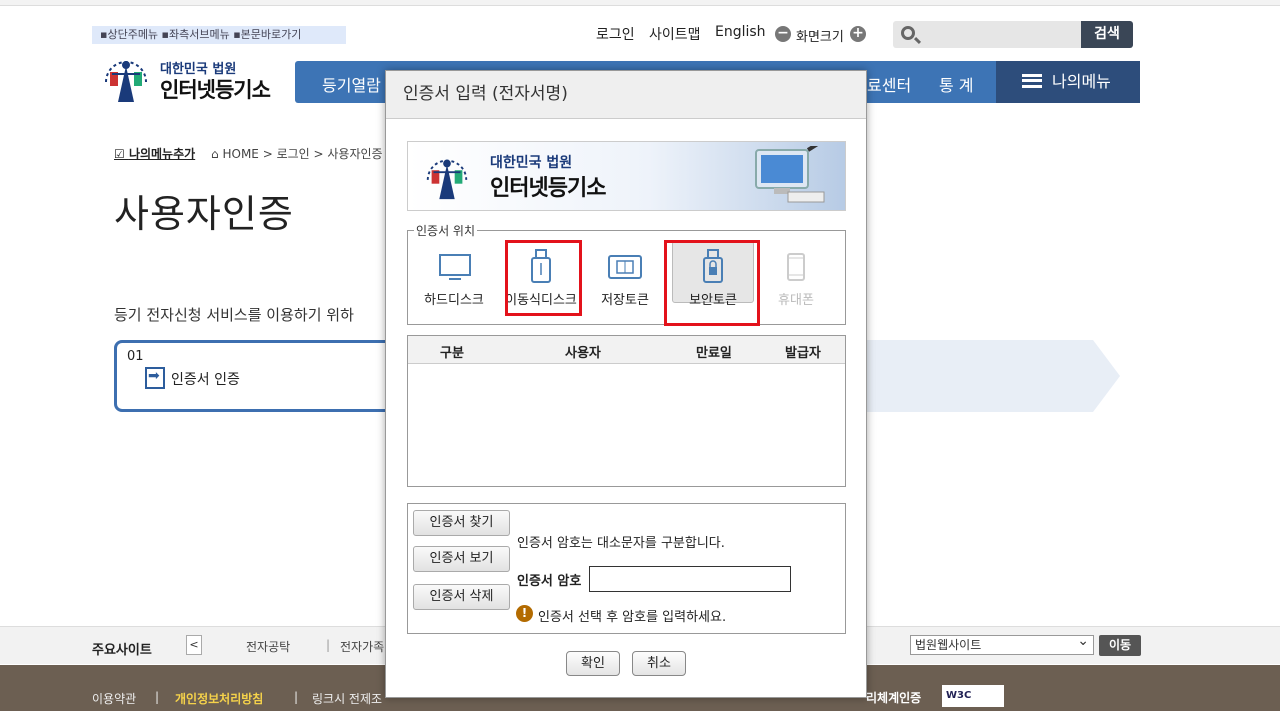  I want to click on warning-text: 인증서 선택 후 암호를 입력하세요., so click(632, 617).